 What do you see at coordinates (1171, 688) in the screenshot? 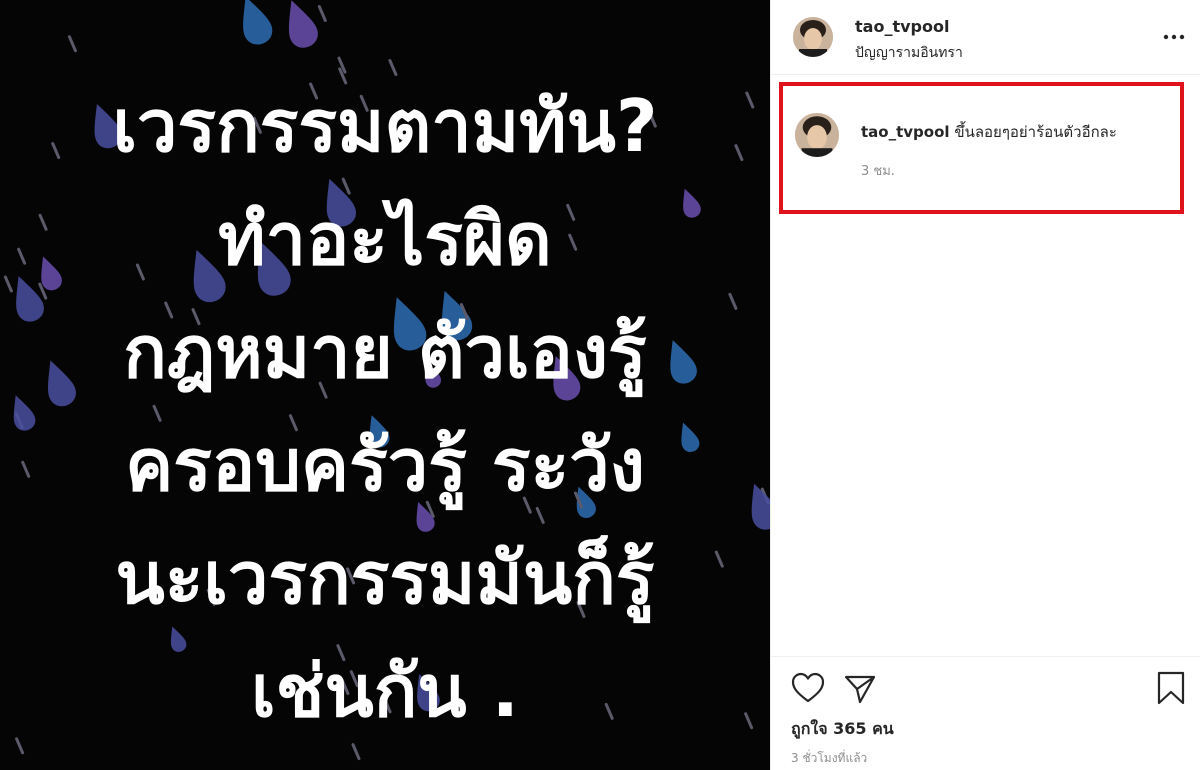
I see `bookmark-icon` at bounding box center [1171, 688].